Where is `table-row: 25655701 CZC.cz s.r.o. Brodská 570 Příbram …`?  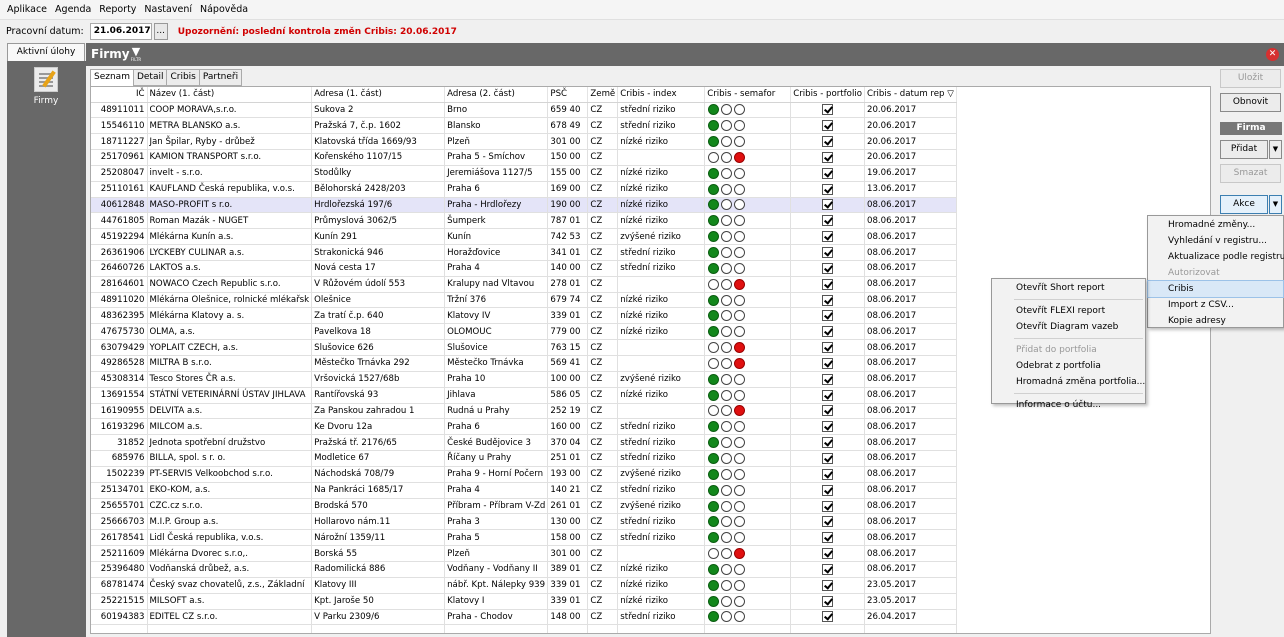
table-row: 25655701 CZC.cz s.r.o. Brodská 570 Příbram … is located at coordinates (524, 506).